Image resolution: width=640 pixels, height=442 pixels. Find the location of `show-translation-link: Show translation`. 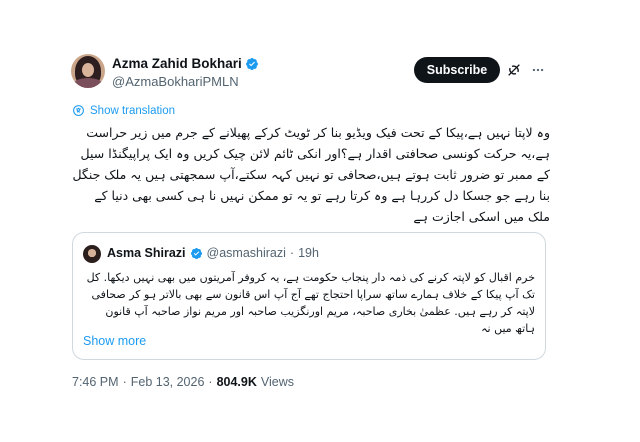

show-translation-link: Show translation is located at coordinates (123, 110).